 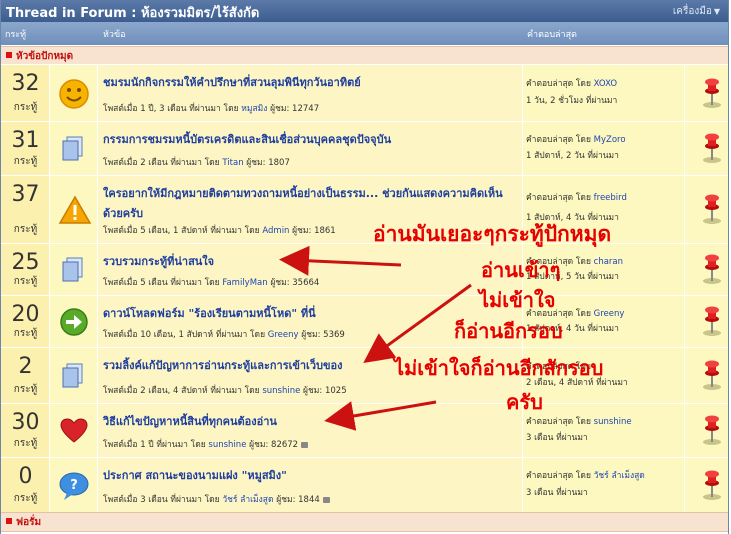 What do you see at coordinates (492, 234) in the screenshot?
I see `annotation-note: อ่านมันเยอะๆกระทู้ปักหมุด` at bounding box center [492, 234].